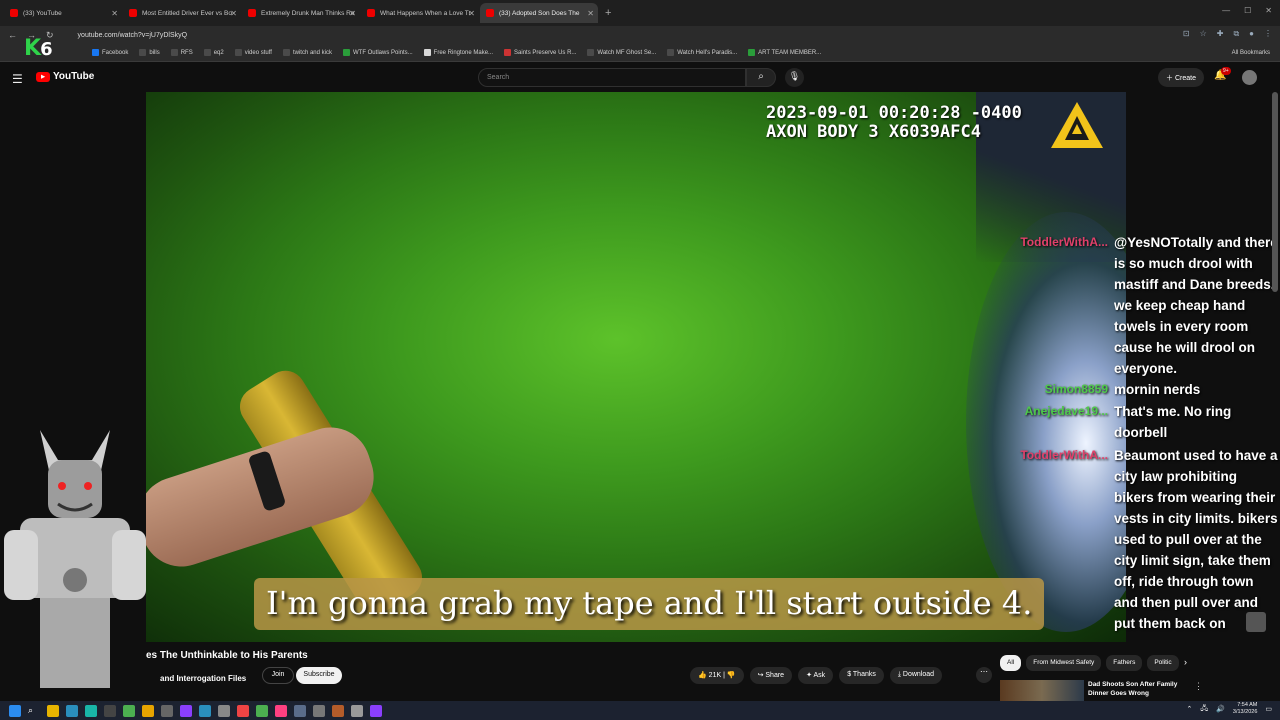 The height and width of the screenshot is (720, 1280). I want to click on volume-icon: 🔊, so click(1220, 709).